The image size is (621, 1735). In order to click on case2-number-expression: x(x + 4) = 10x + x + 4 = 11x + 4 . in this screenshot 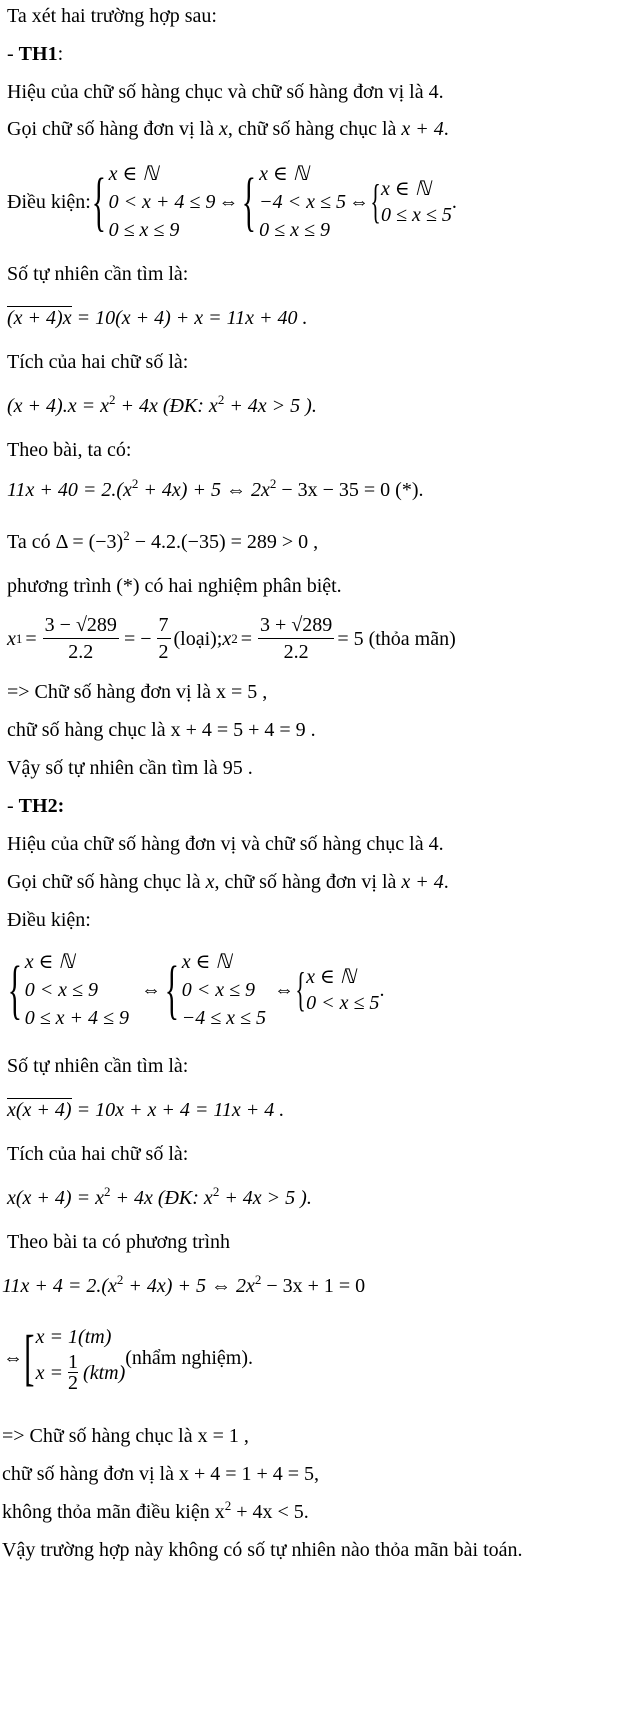, I will do `click(145, 1110)`.